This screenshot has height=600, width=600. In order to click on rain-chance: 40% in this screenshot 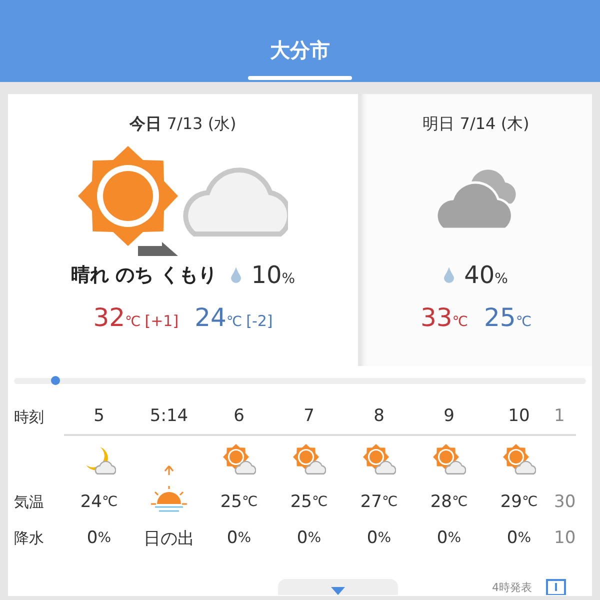, I will do `click(486, 275)`.